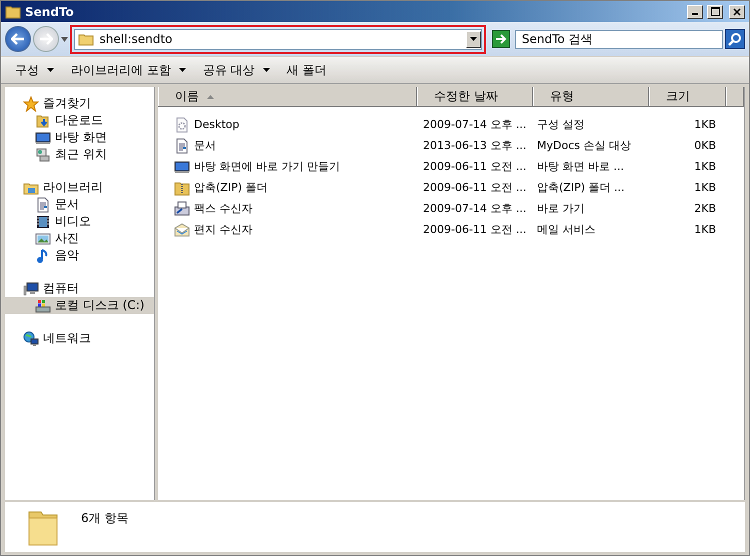  What do you see at coordinates (287, 230) in the screenshot?
I see `file-name: 편지 수신자` at bounding box center [287, 230].